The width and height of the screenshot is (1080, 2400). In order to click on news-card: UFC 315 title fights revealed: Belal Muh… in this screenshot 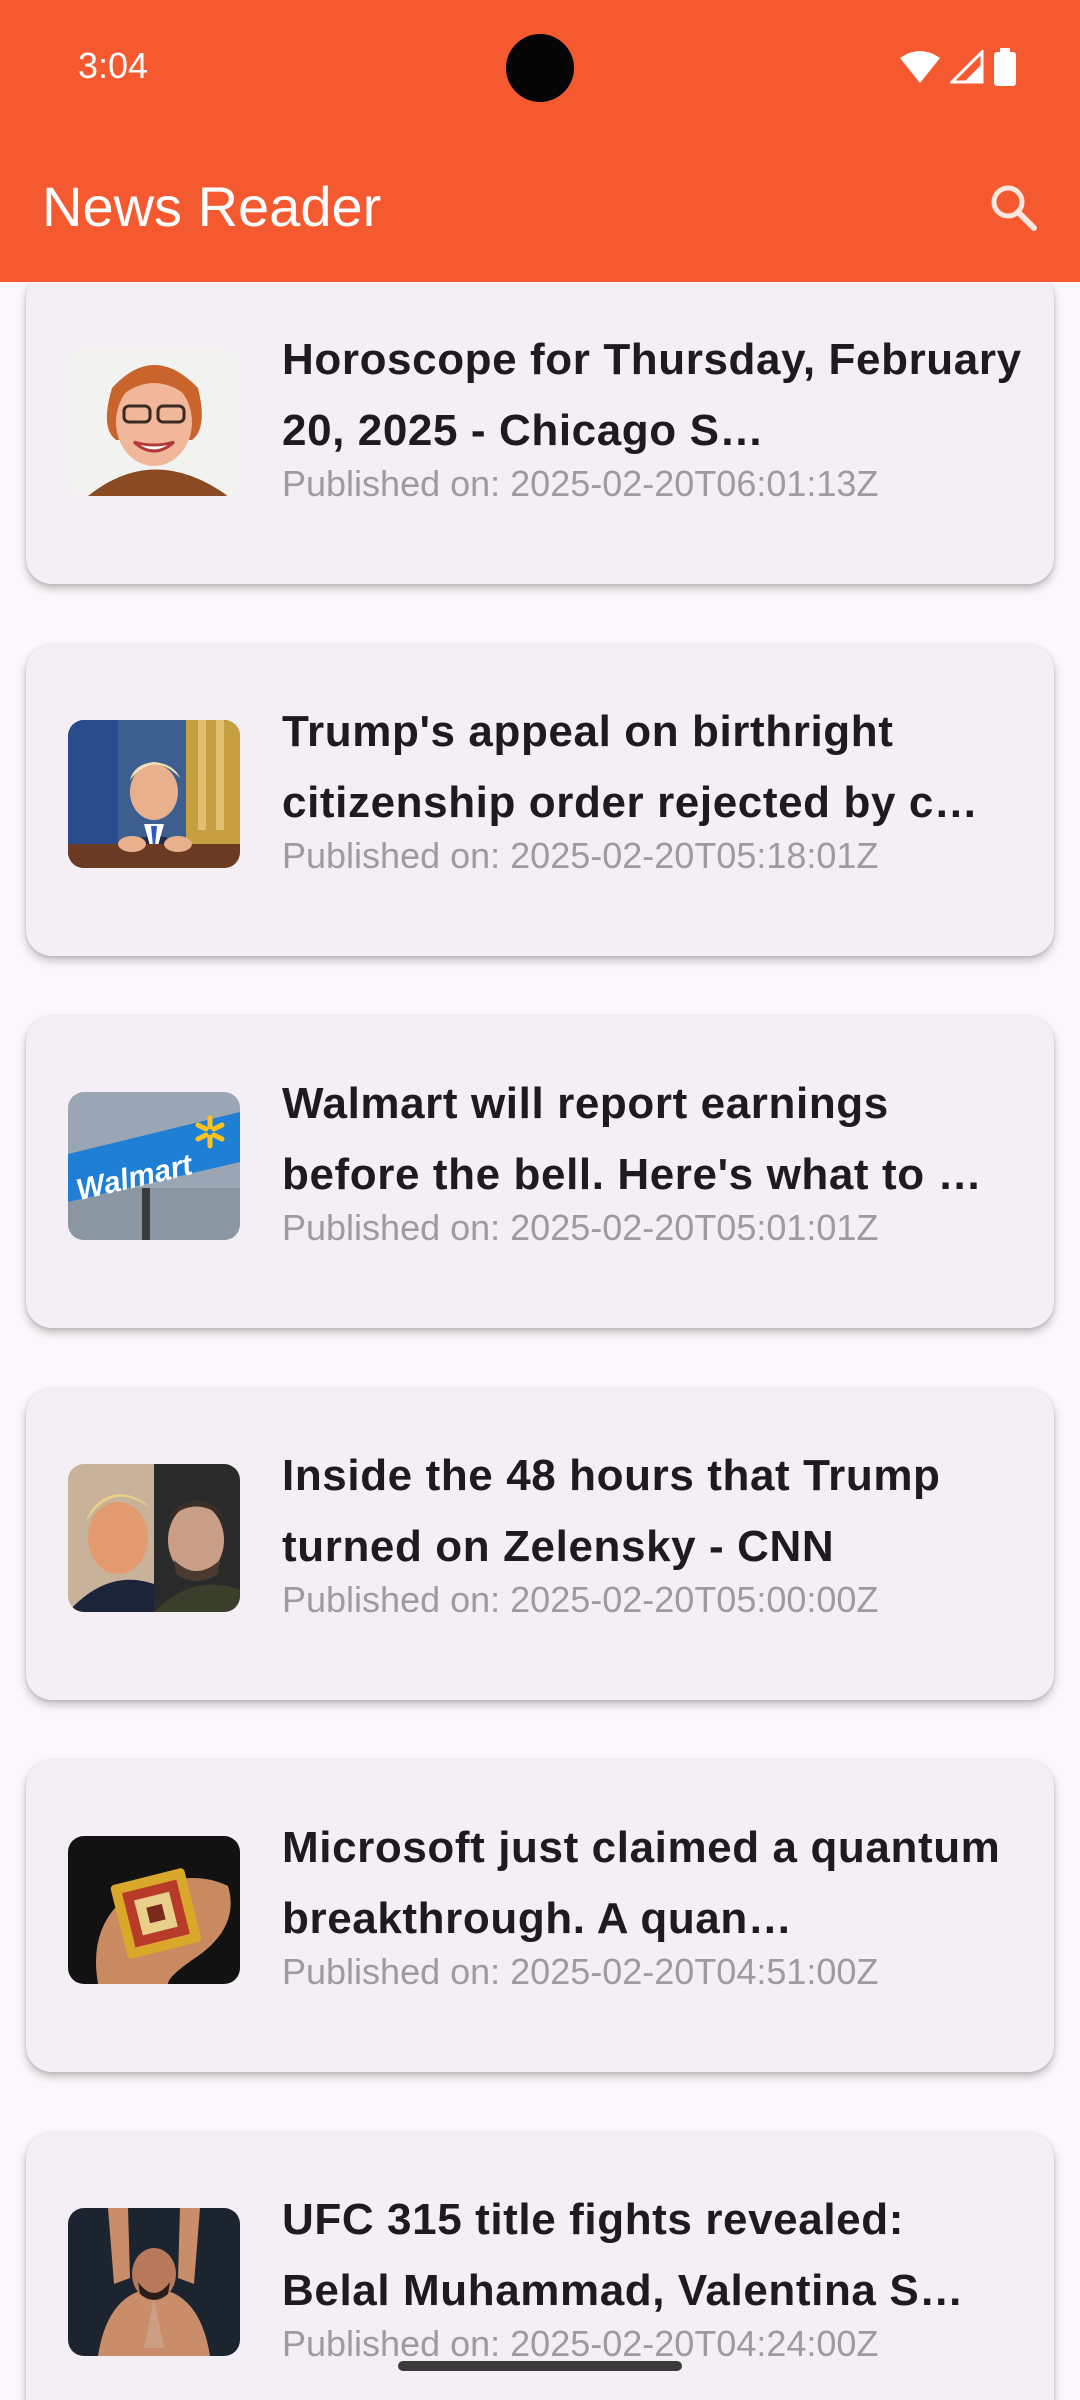, I will do `click(540, 2266)`.